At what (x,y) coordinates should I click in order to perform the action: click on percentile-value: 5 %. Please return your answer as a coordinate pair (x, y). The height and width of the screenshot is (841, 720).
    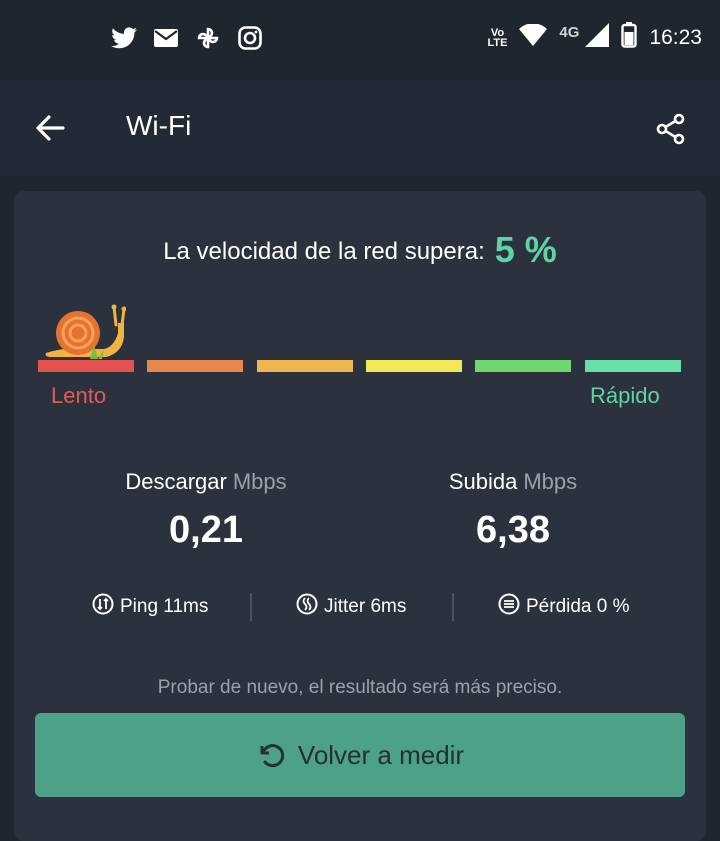
    Looking at the image, I should click on (525, 249).